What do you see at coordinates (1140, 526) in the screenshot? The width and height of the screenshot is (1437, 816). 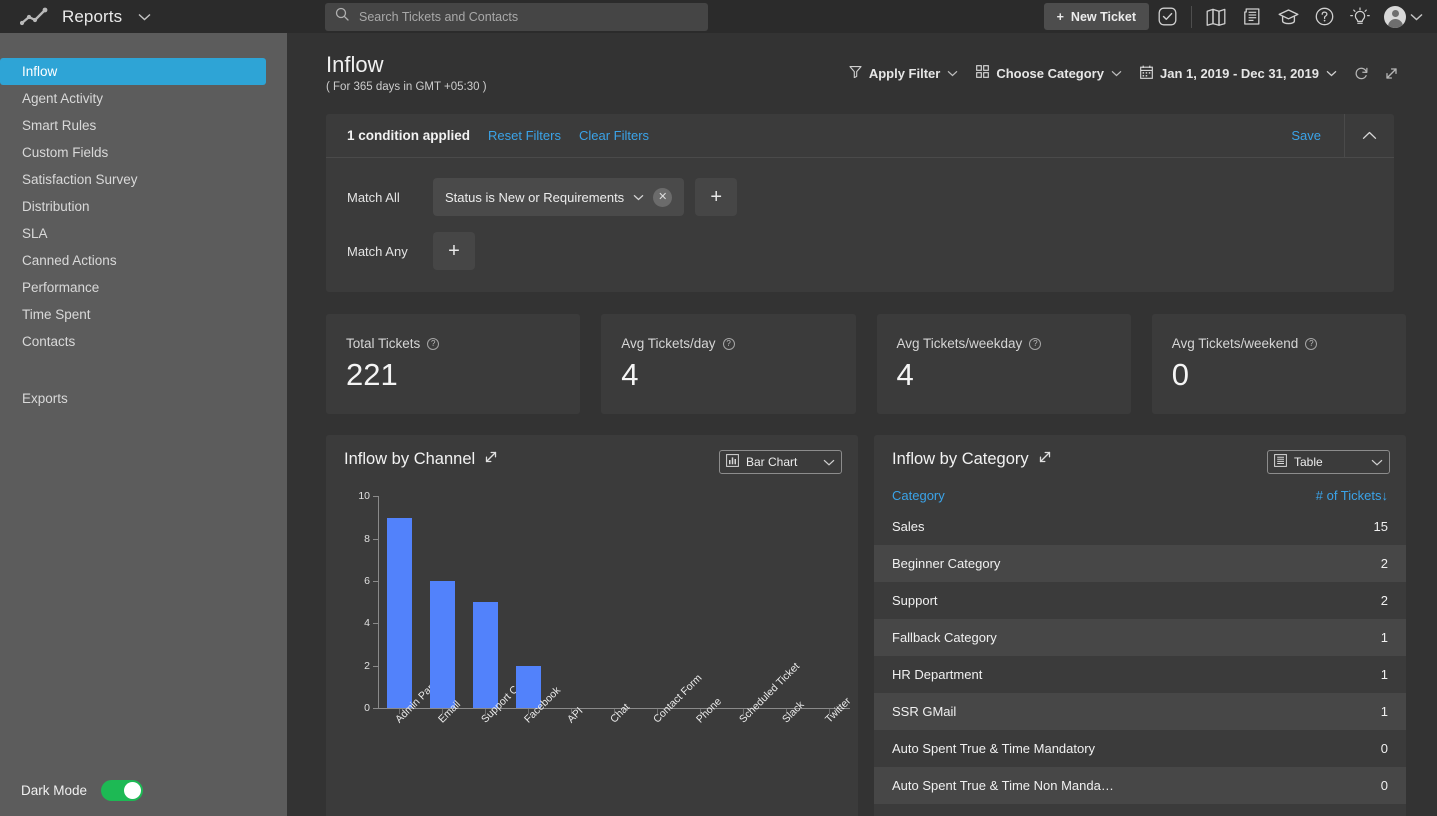 I see `table-row: Sales 15` at bounding box center [1140, 526].